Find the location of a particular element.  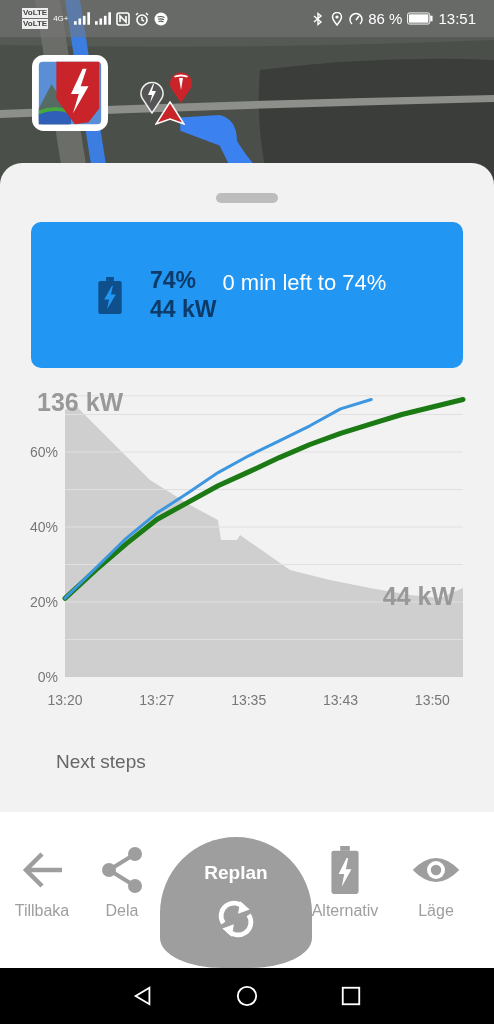

axis-label: 13:27 is located at coordinates (157, 700).